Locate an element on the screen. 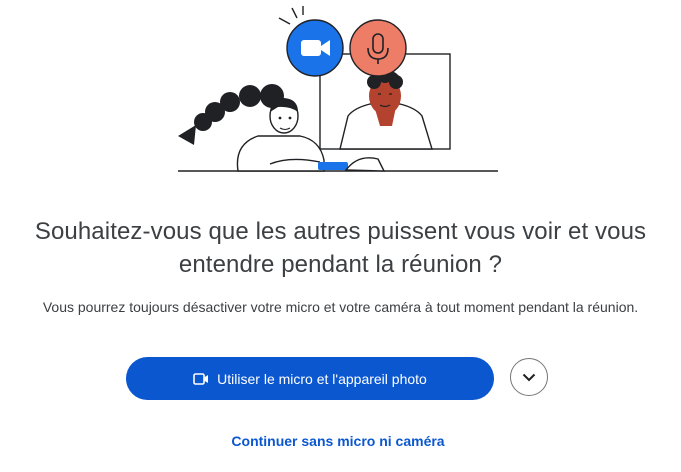  camera-bubble is located at coordinates (311, 41).